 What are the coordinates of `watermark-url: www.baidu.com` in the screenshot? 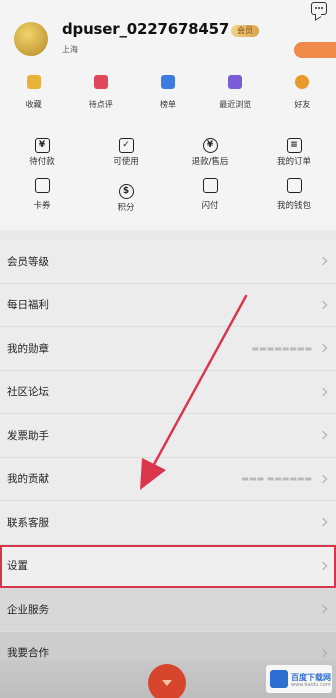 It's located at (311, 685).